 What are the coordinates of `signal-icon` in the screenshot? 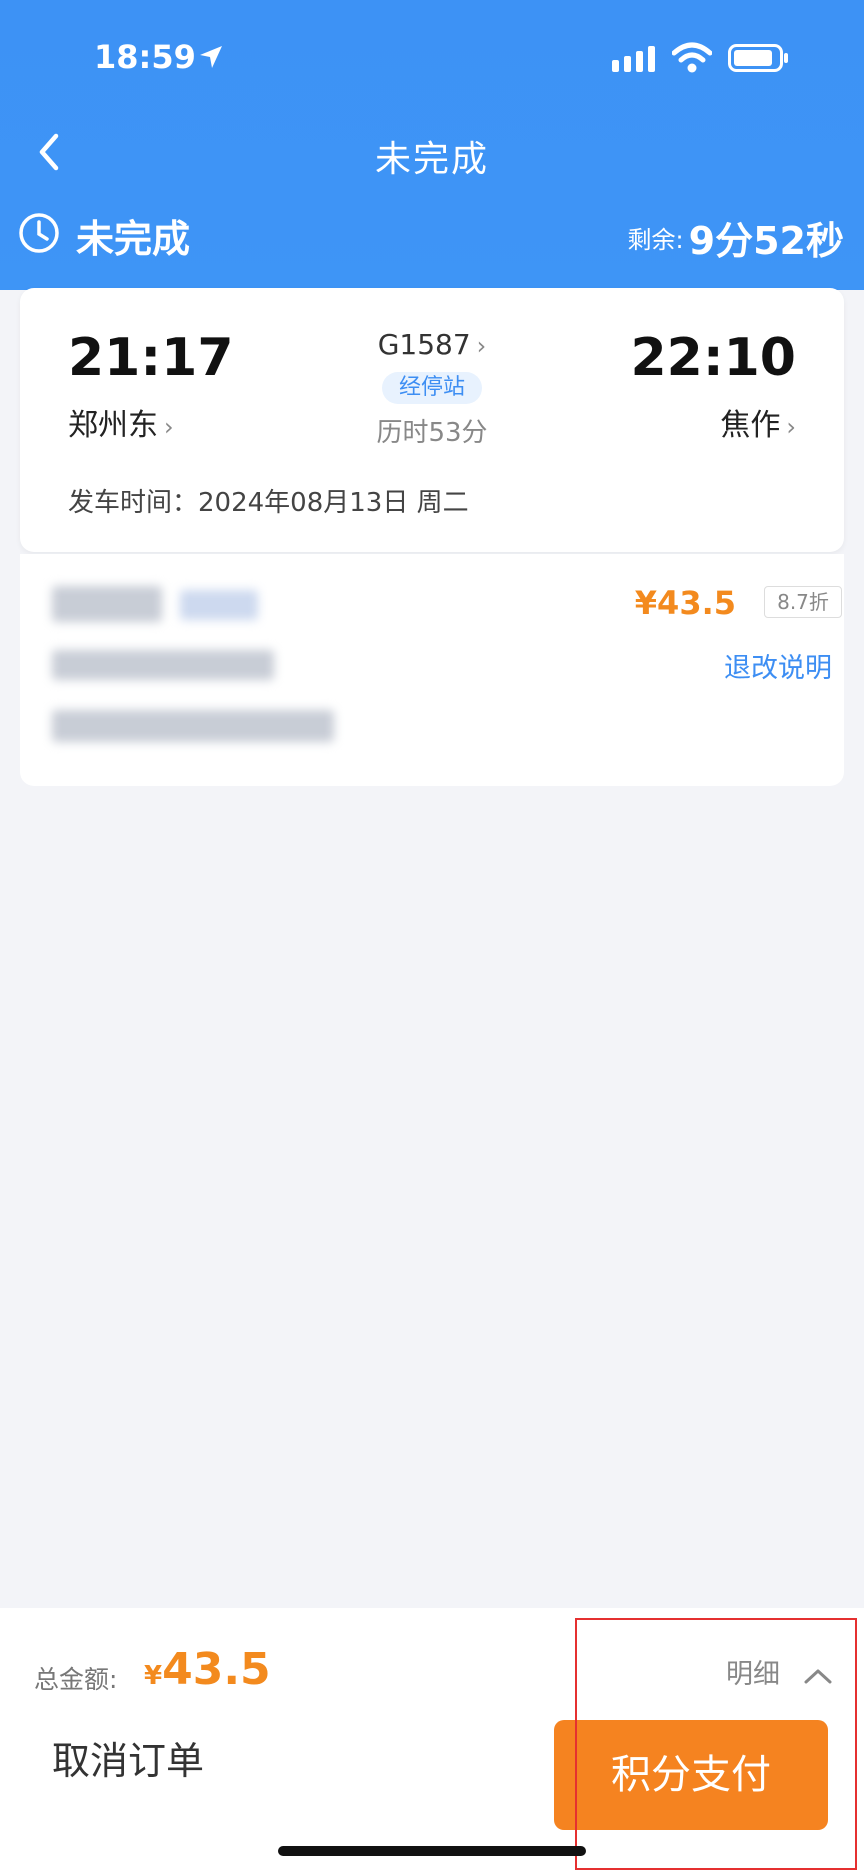 It's located at (633, 59).